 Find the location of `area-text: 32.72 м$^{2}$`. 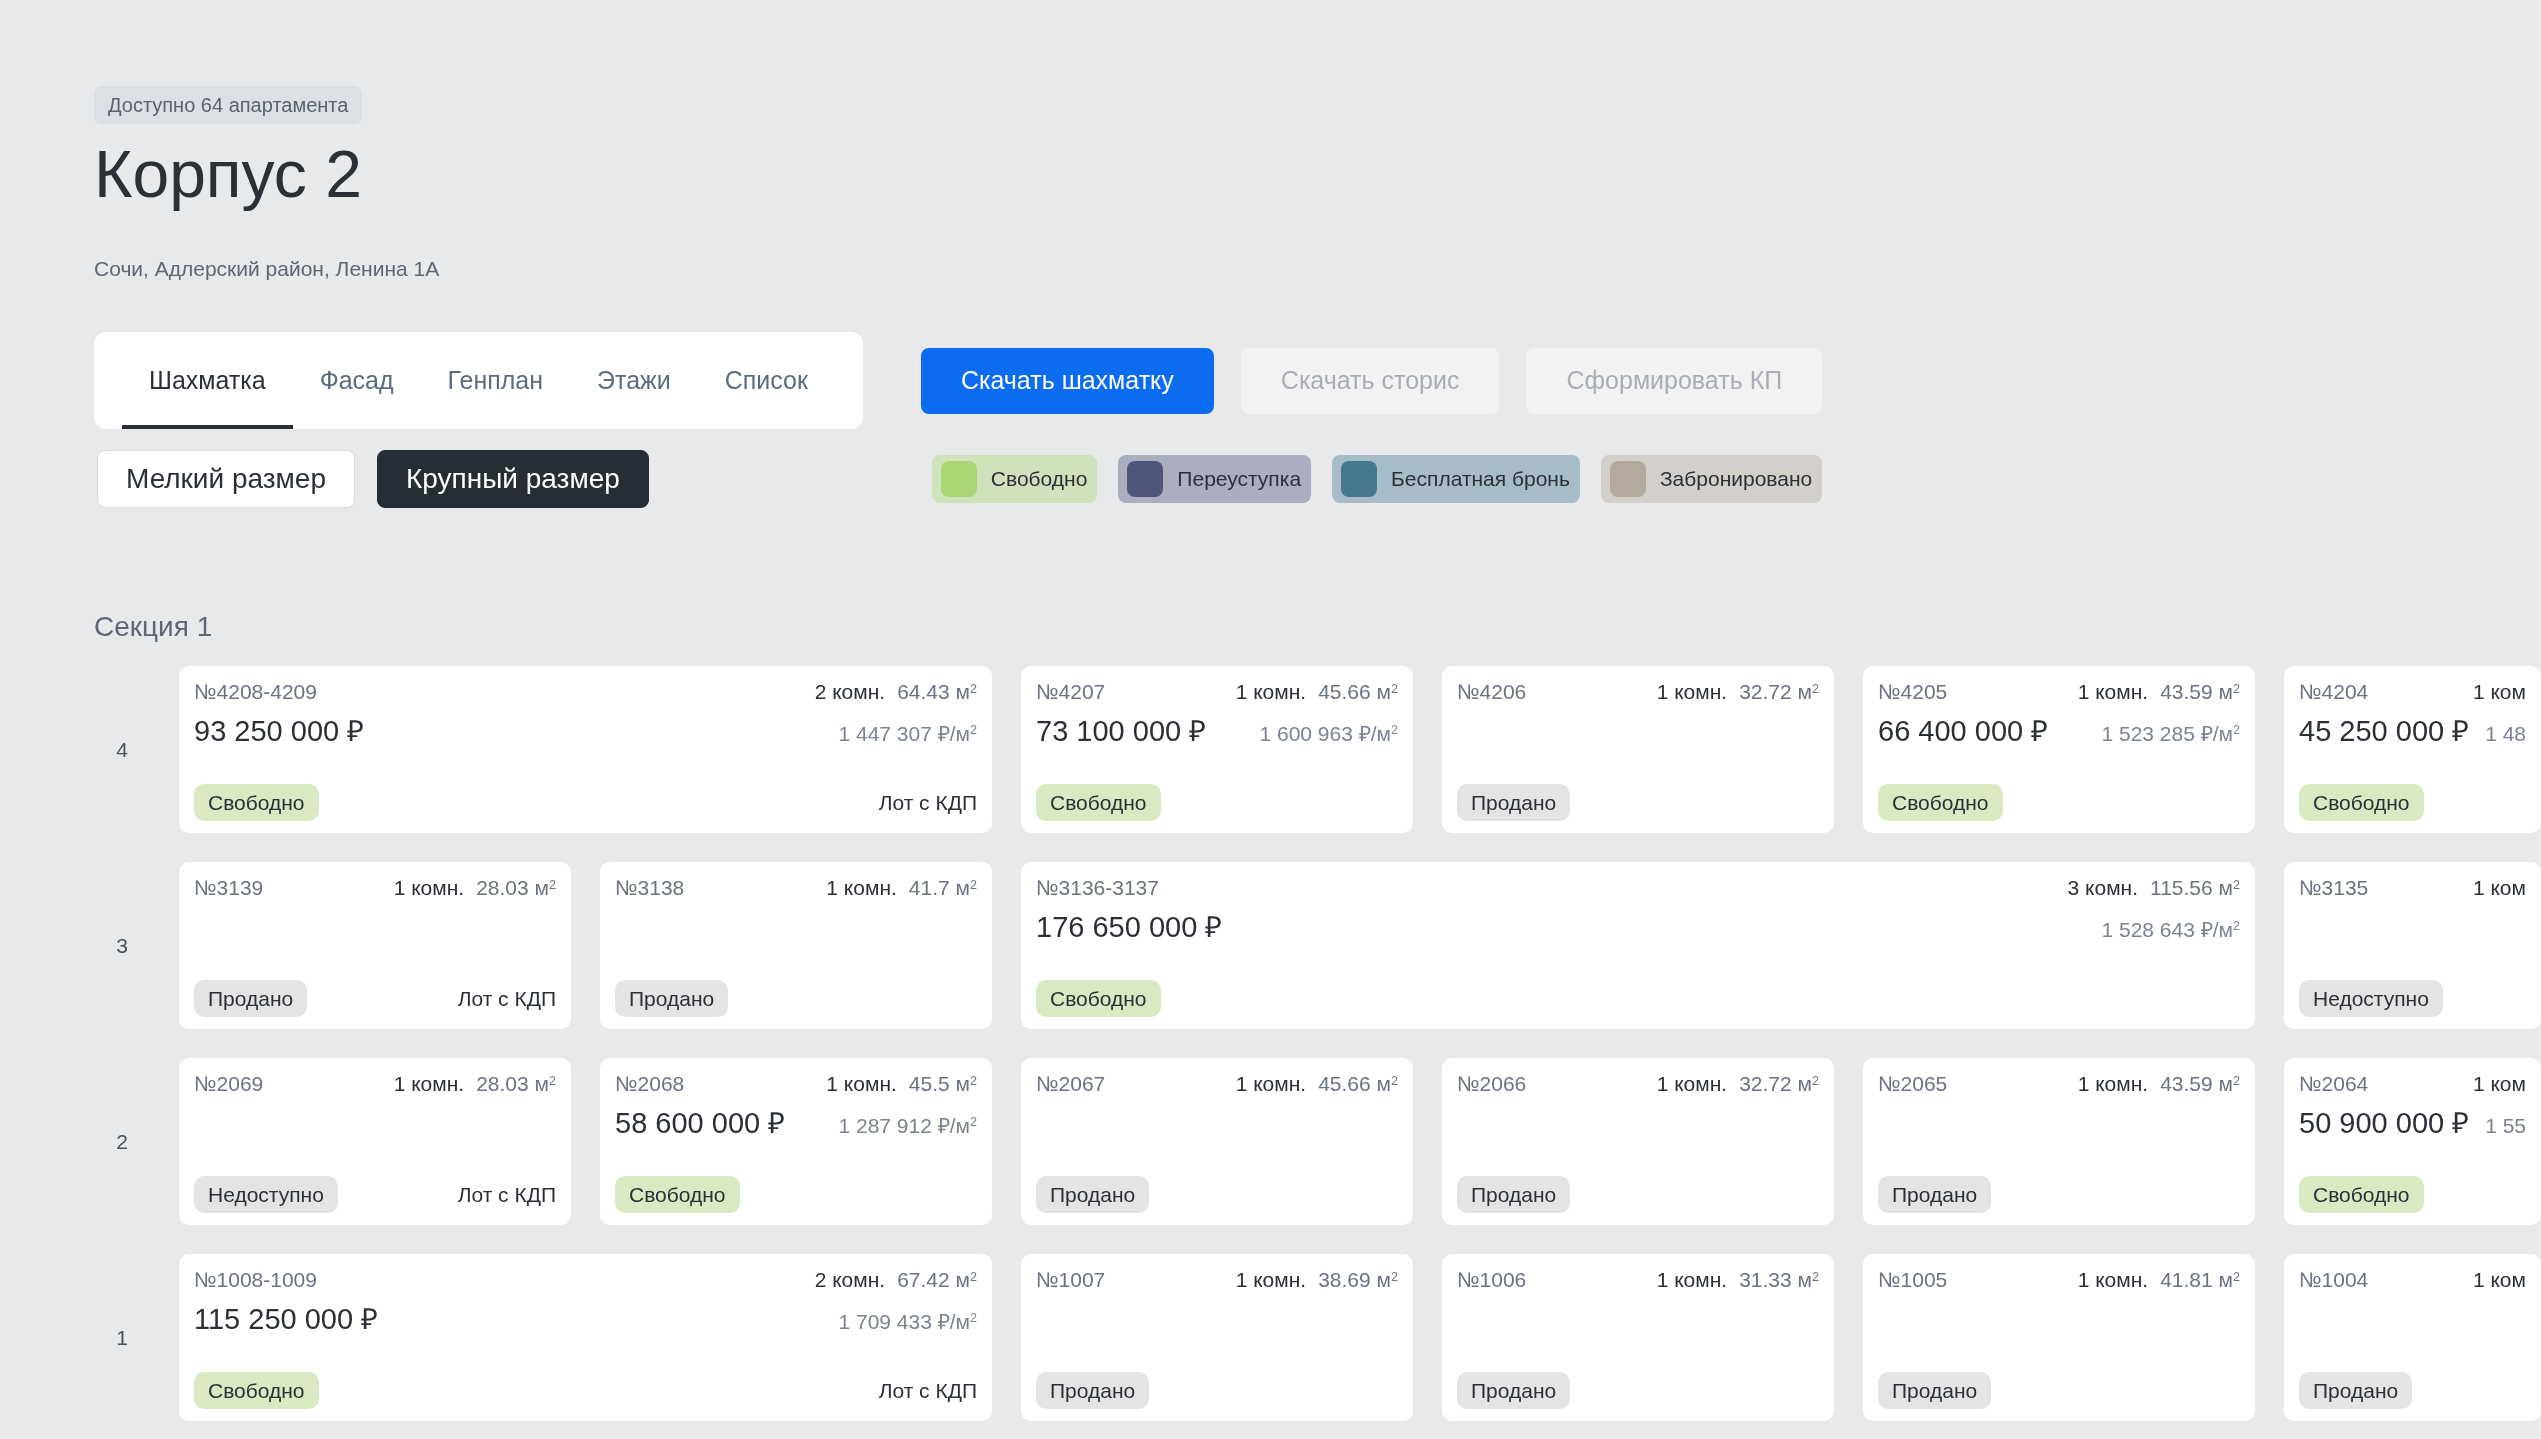

area-text: 32.72 м$^{2}$ is located at coordinates (1779, 692).